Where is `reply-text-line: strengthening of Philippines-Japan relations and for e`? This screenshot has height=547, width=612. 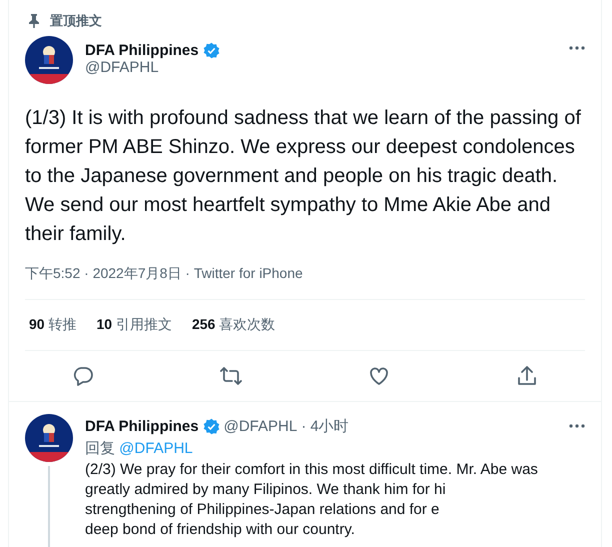 reply-text-line: strengthening of Philippines-Japan relations and for e is located at coordinates (262, 510).